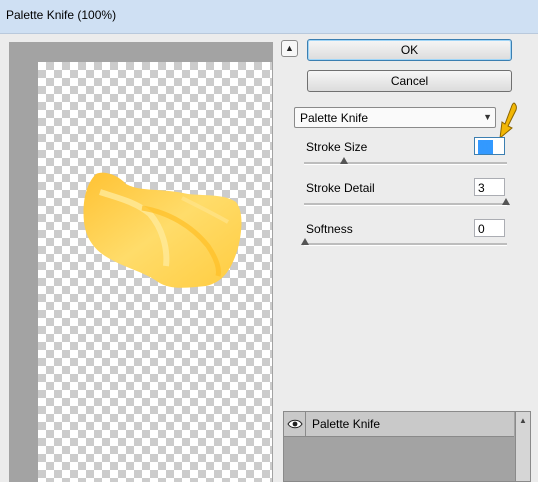  What do you see at coordinates (481, 229) in the screenshot?
I see `softness-value: 0` at bounding box center [481, 229].